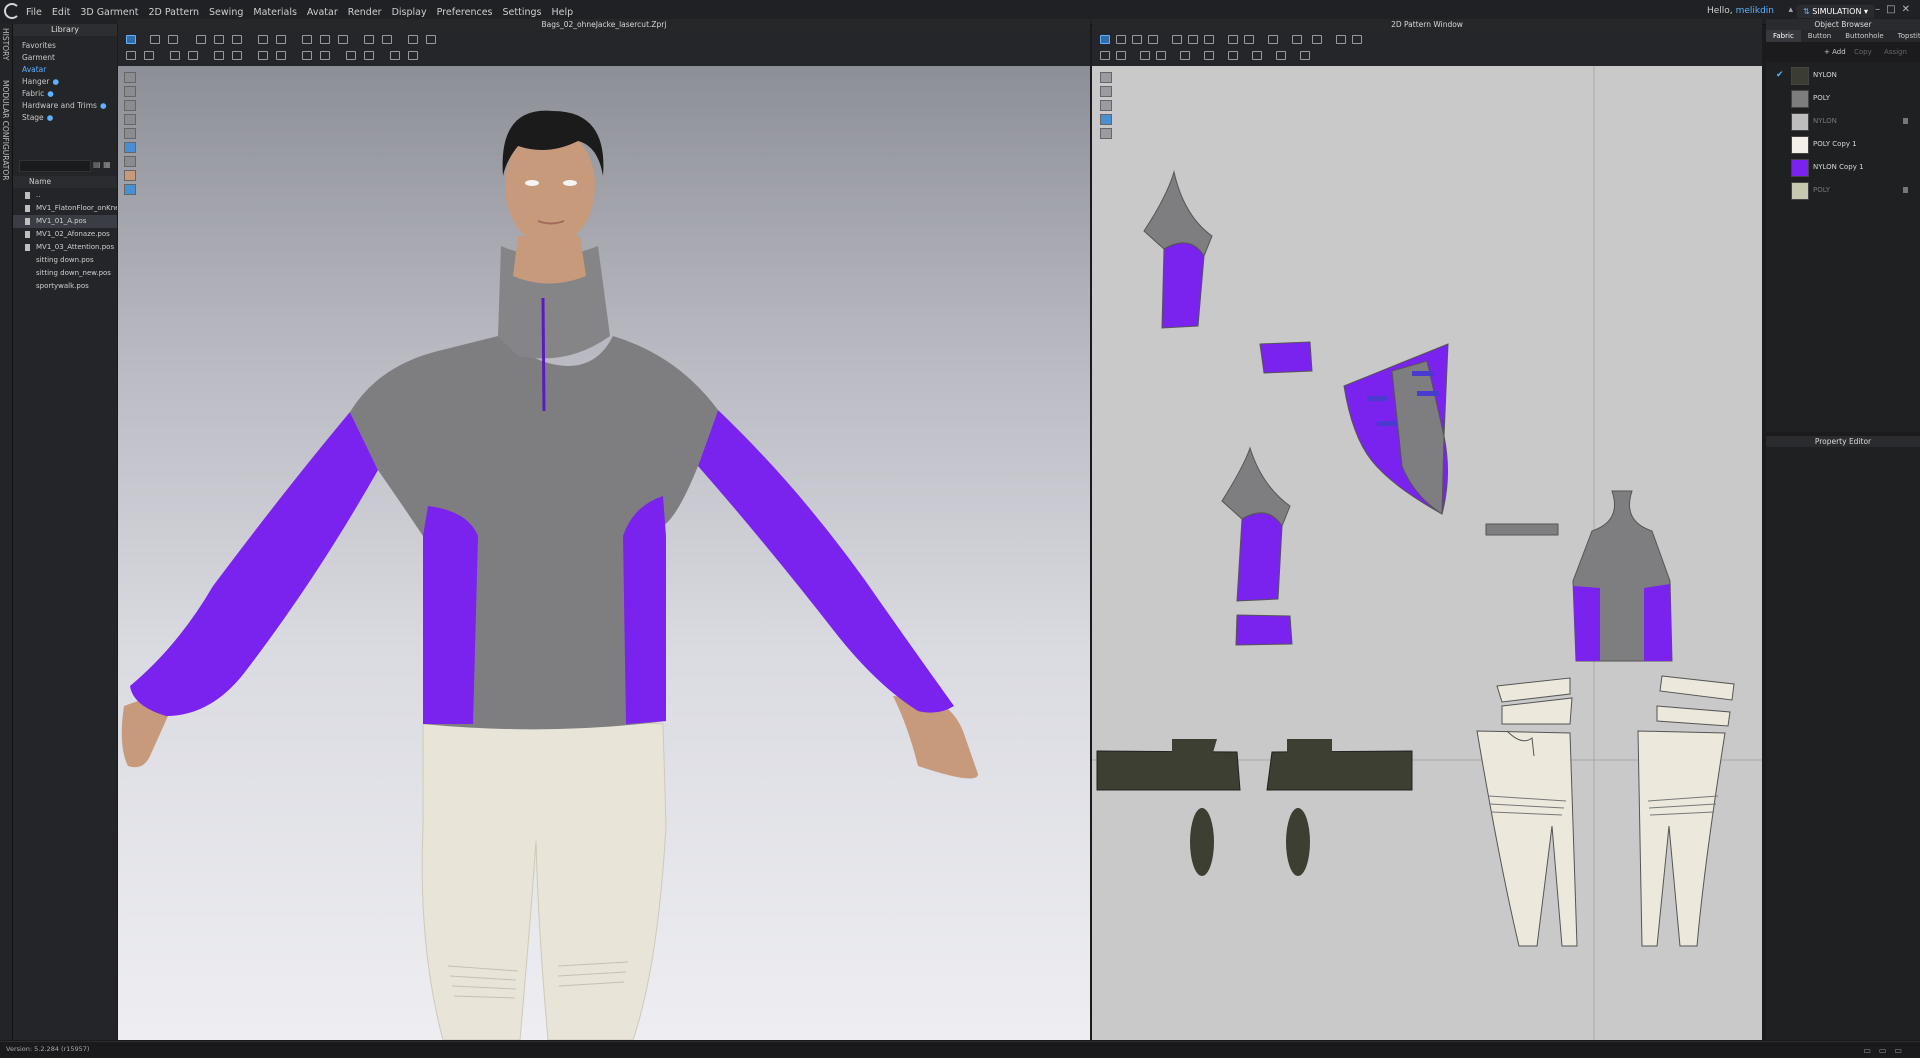 The width and height of the screenshot is (1920, 1058). I want to click on fabric-item: NYLON, so click(1843, 121).